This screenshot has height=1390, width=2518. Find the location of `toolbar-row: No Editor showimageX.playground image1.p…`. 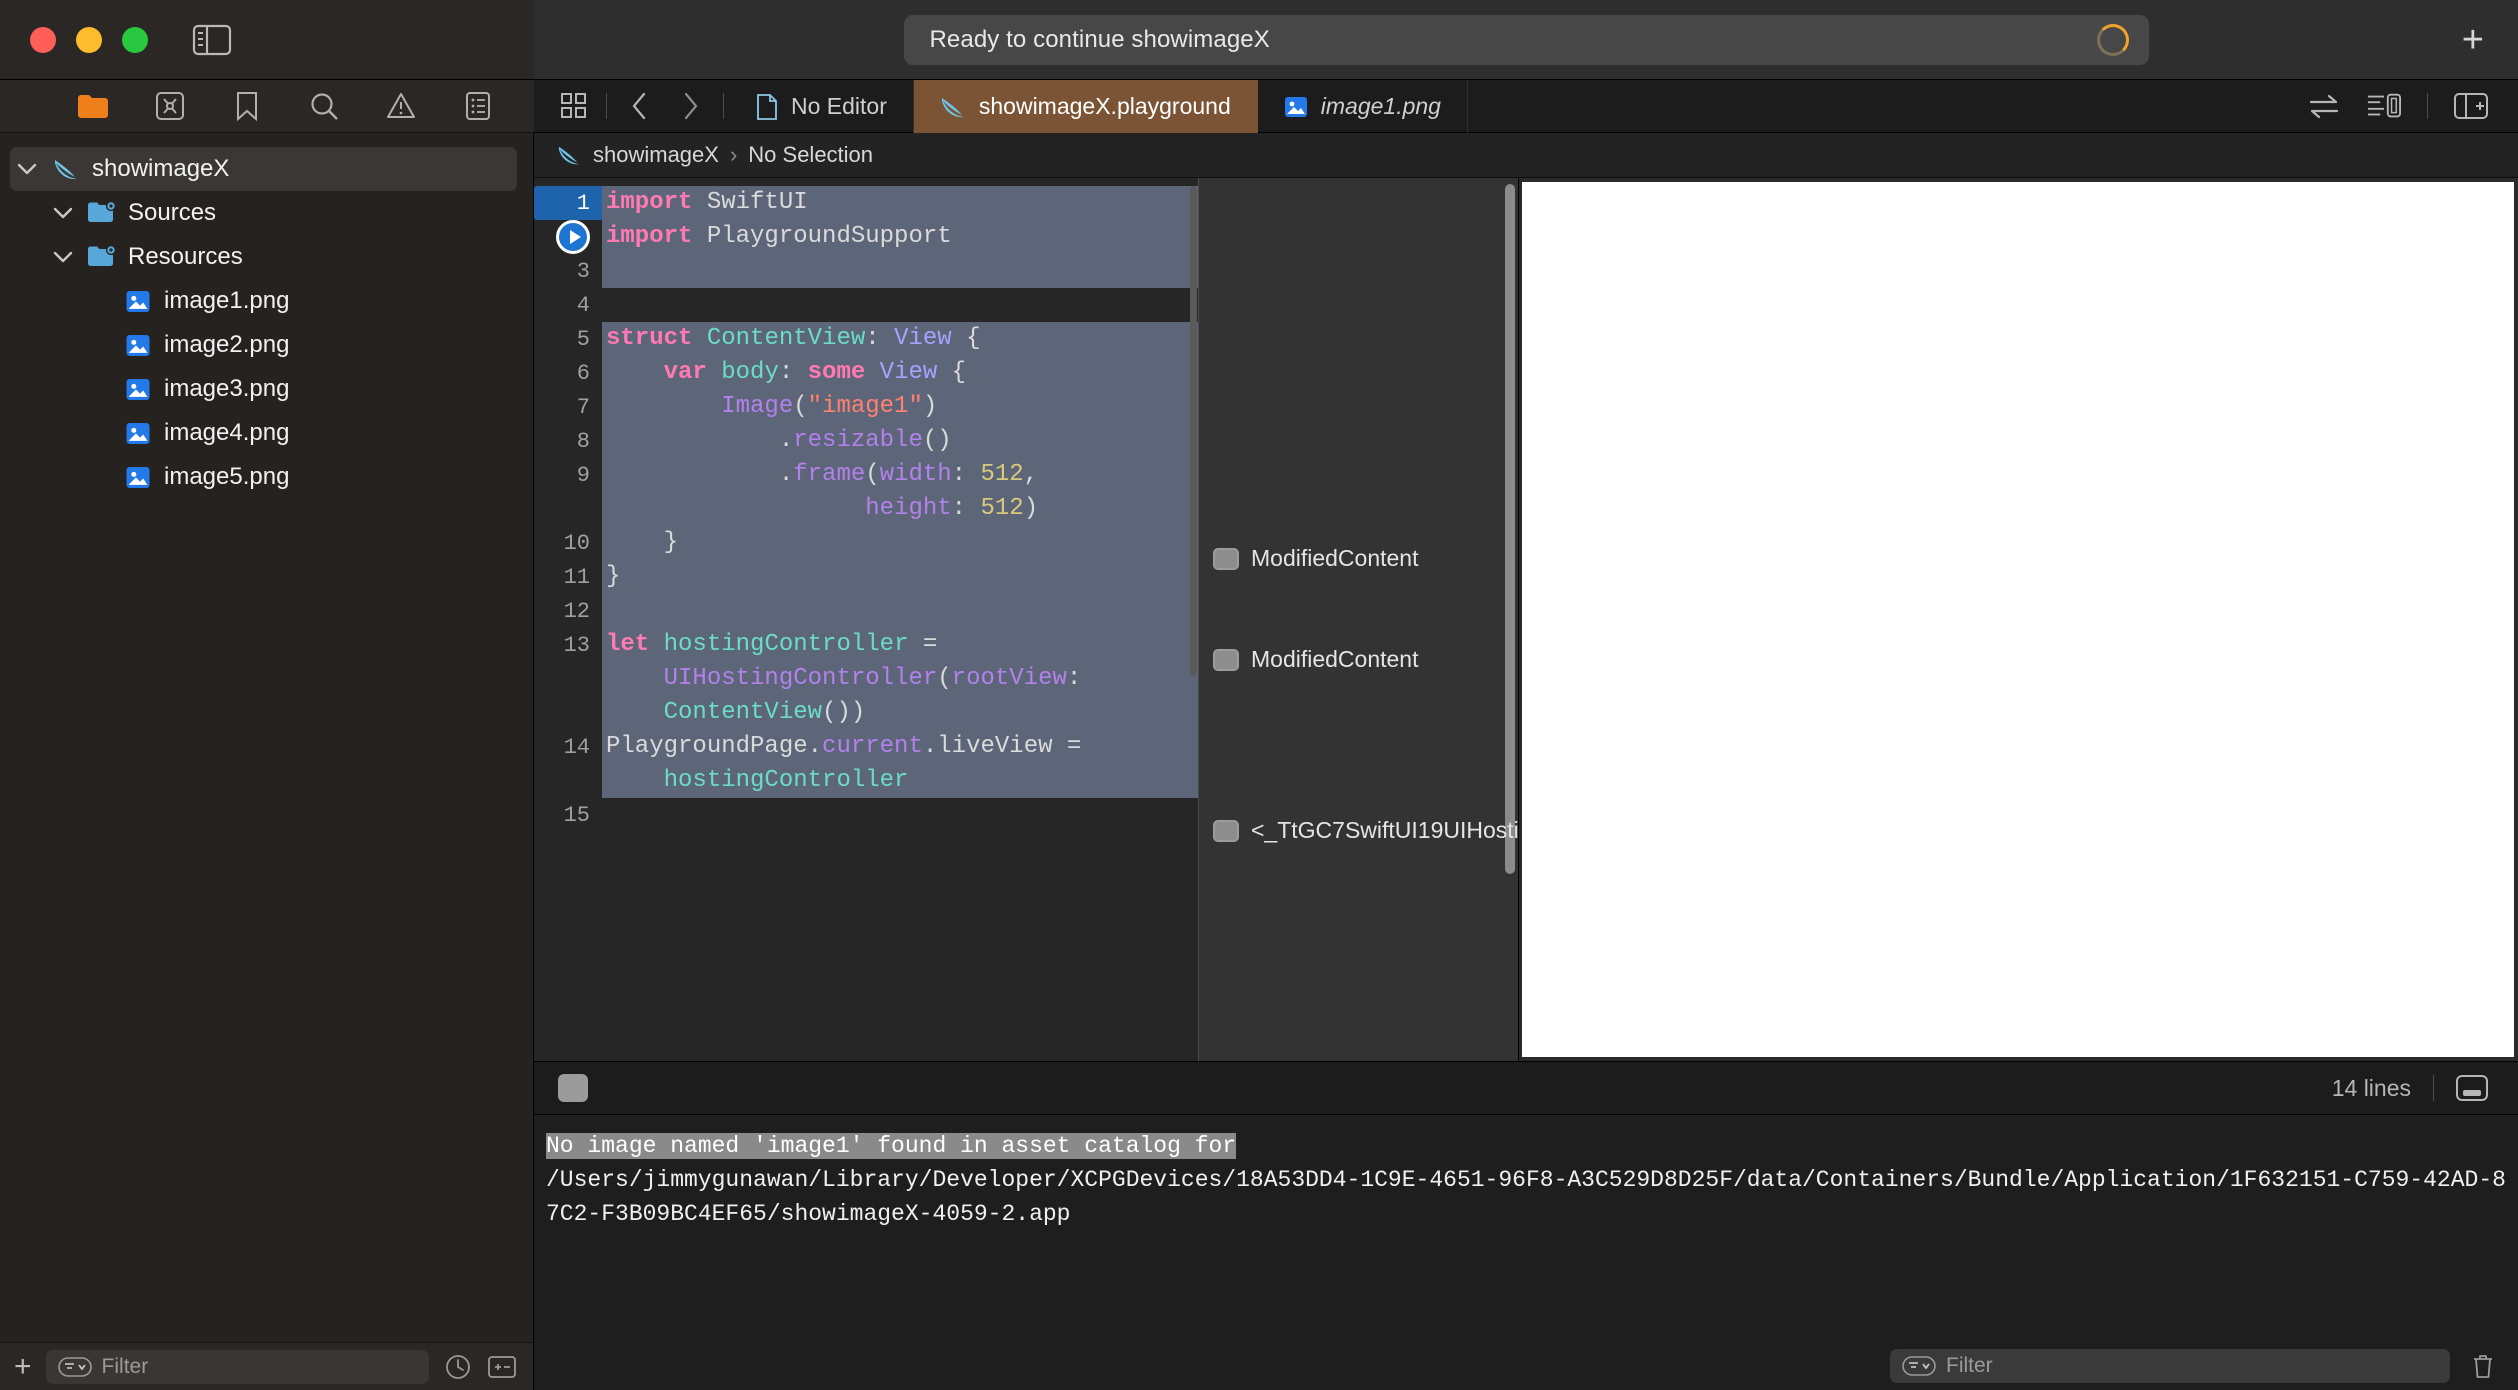

toolbar-row: No Editor showimageX.playground image1.p… is located at coordinates (1259, 106).